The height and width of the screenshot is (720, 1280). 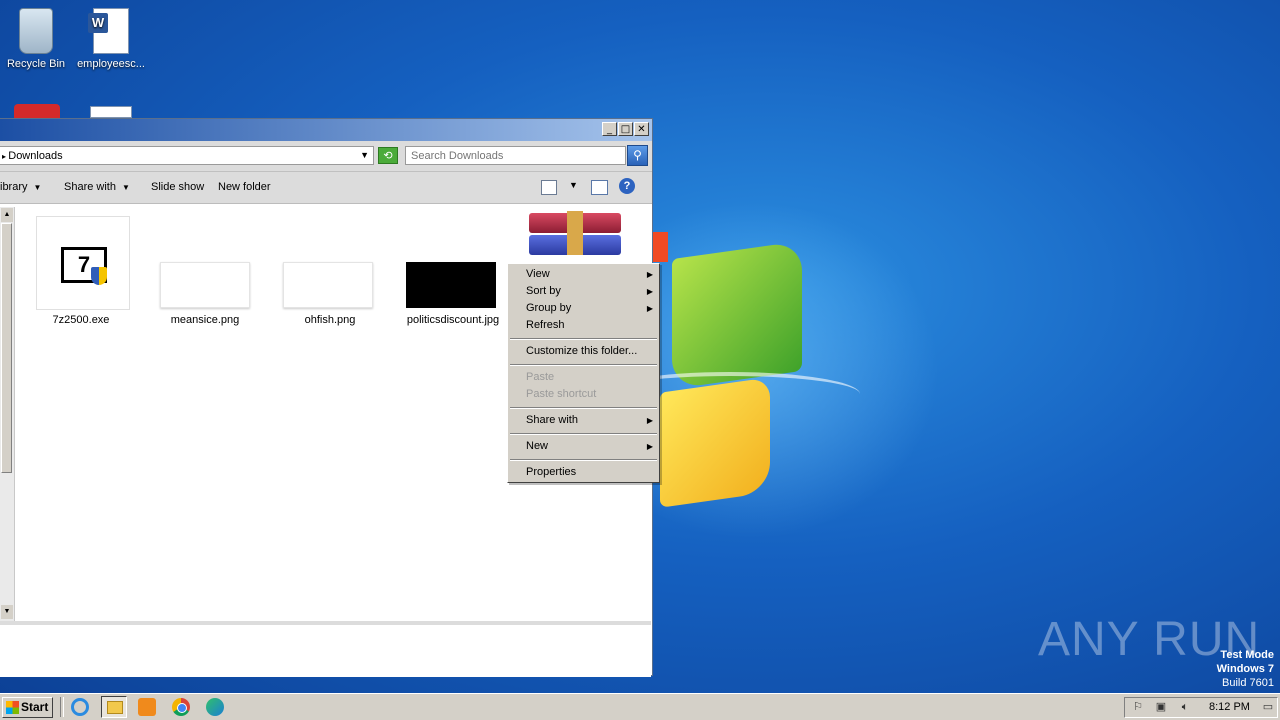 What do you see at coordinates (326, 130) in the screenshot?
I see `window-titlebar: _ □ ✕` at bounding box center [326, 130].